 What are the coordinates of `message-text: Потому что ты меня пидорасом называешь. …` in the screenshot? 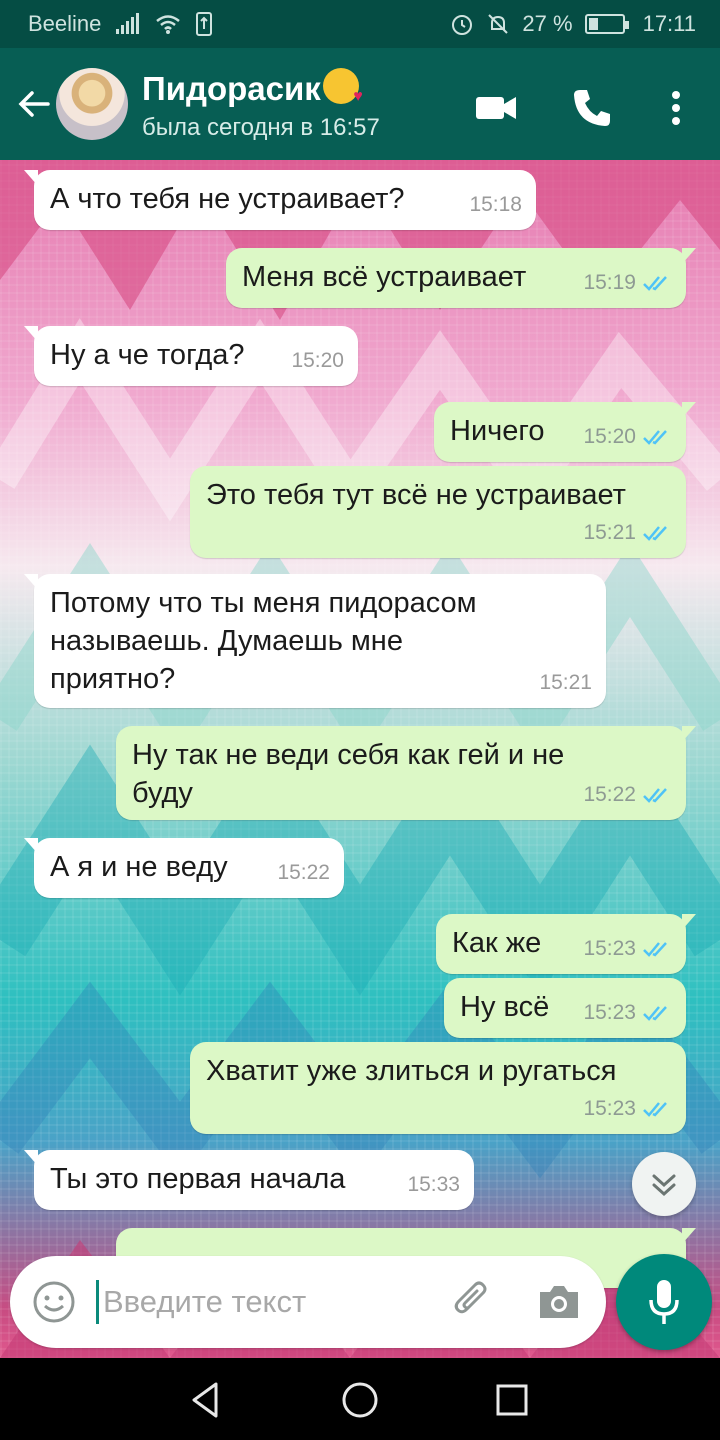 It's located at (263, 641).